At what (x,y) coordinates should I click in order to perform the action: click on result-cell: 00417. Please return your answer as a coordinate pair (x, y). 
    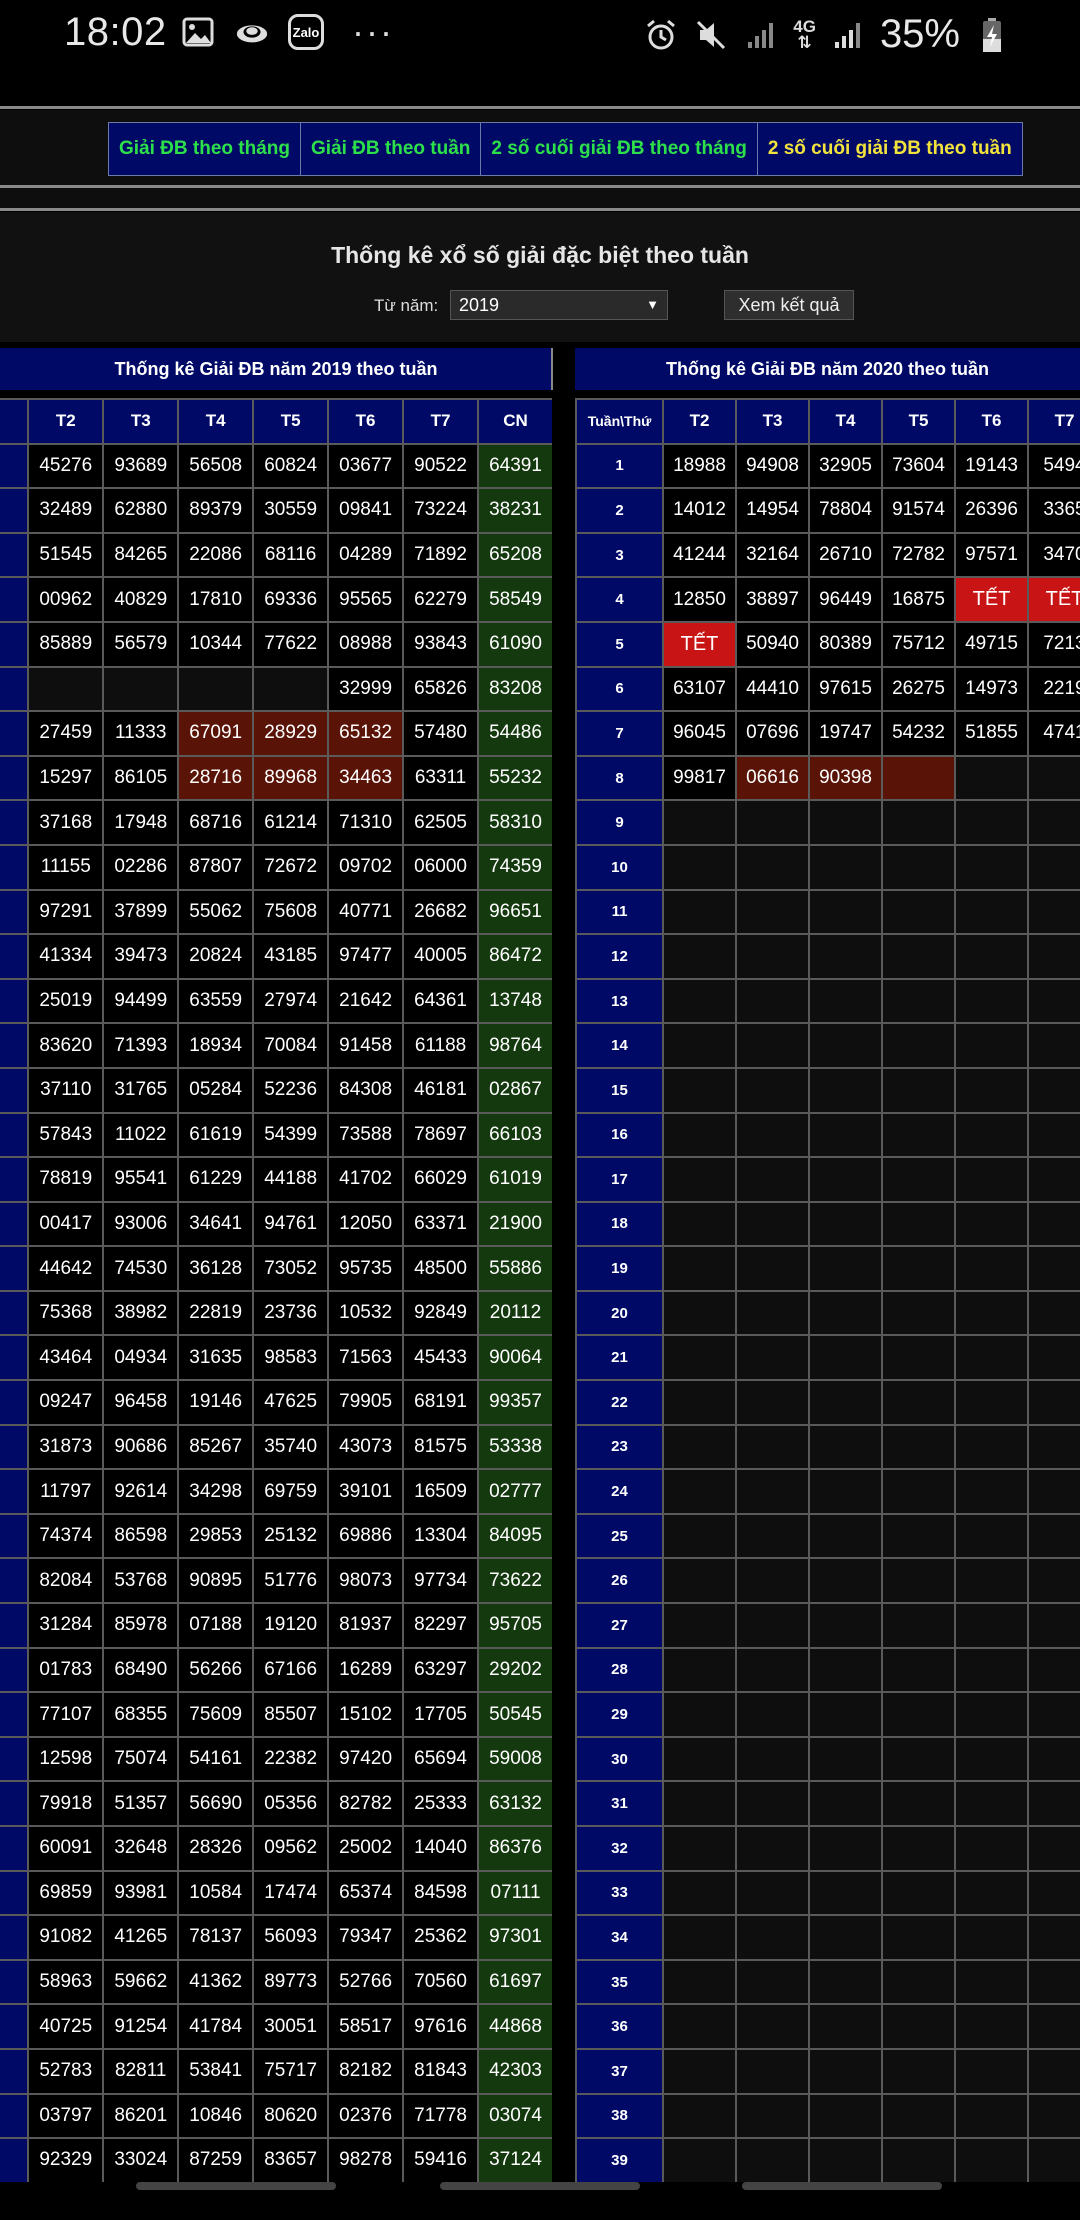
    Looking at the image, I should click on (66, 1224).